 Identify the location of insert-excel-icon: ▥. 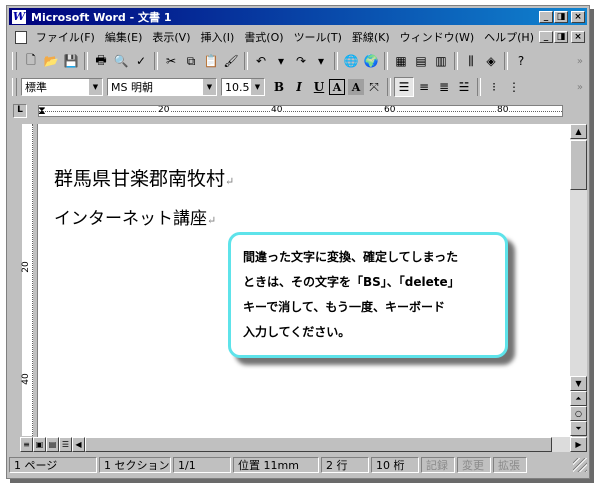
(441, 61).